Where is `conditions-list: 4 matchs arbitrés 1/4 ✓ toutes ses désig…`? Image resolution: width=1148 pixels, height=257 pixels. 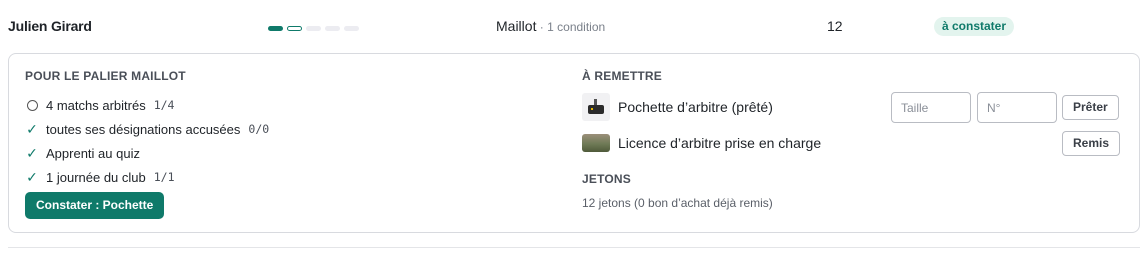 conditions-list: 4 matchs arbitrés 1/4 ✓ toutes ses désig… is located at coordinates (147, 141).